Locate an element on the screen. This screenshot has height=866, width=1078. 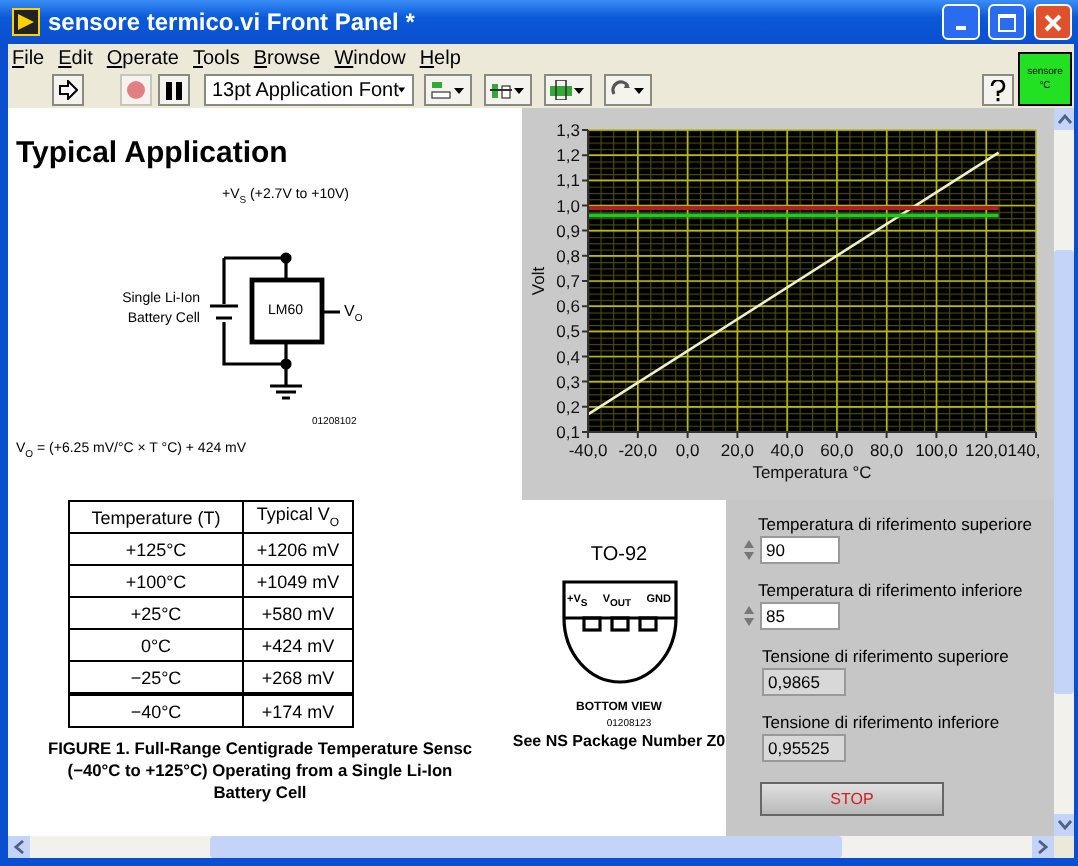
table-cell: +125°C is located at coordinates (156, 549).